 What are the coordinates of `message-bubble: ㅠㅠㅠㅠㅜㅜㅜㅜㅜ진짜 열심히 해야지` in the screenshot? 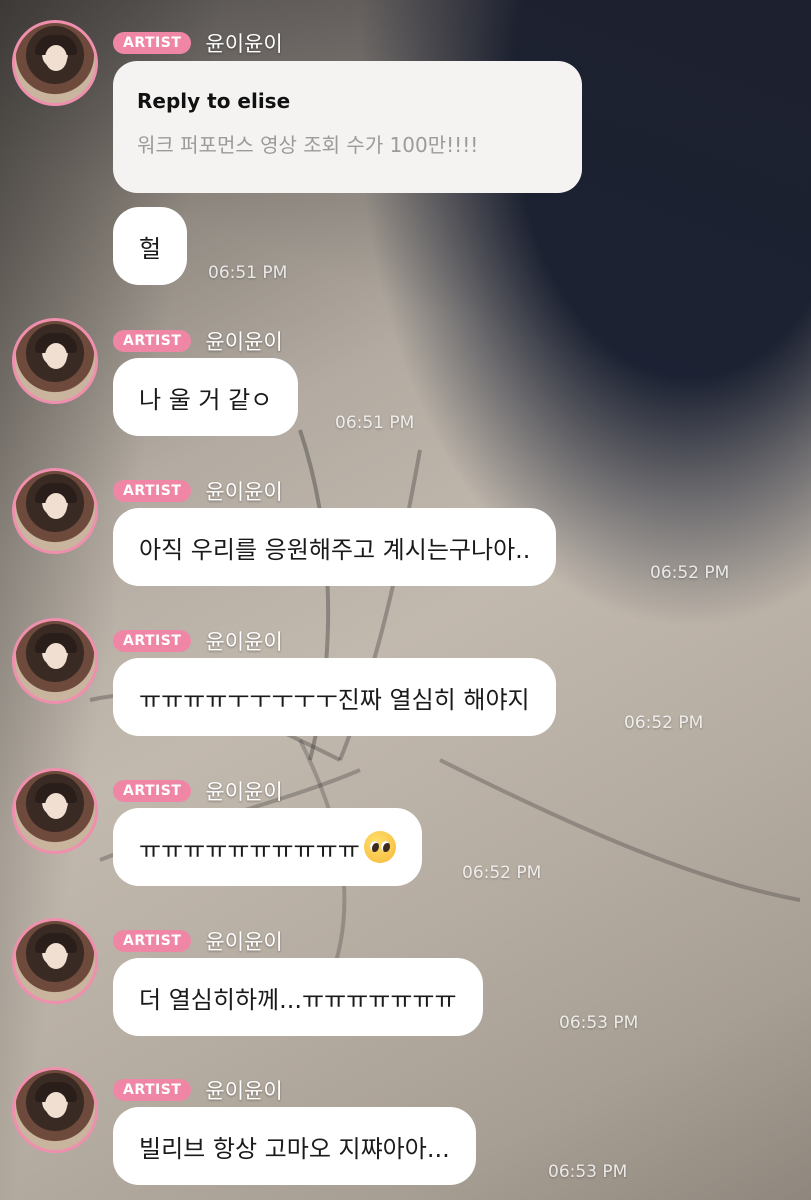 It's located at (334, 697).